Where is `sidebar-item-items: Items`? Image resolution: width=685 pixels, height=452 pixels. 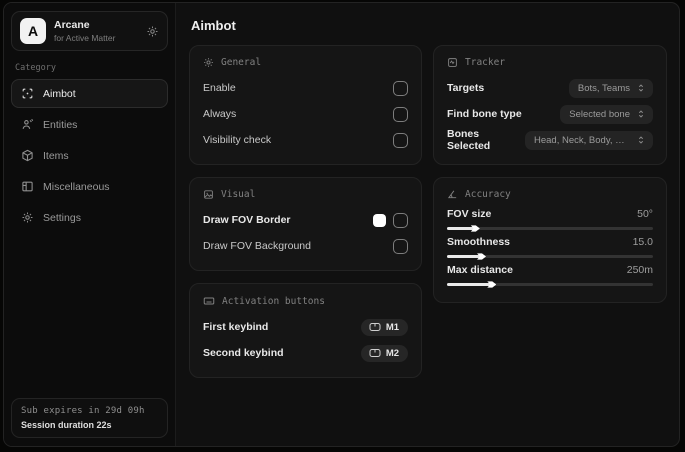
sidebar-item-items: Items is located at coordinates (89, 155).